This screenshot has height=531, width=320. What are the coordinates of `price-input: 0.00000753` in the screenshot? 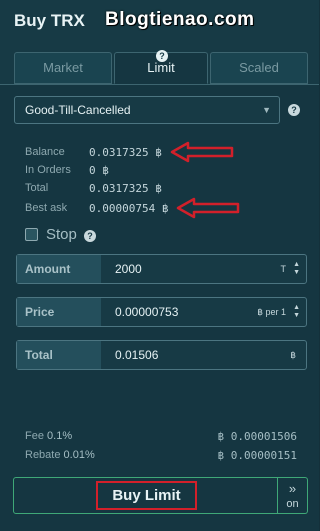 It's located at (146, 312).